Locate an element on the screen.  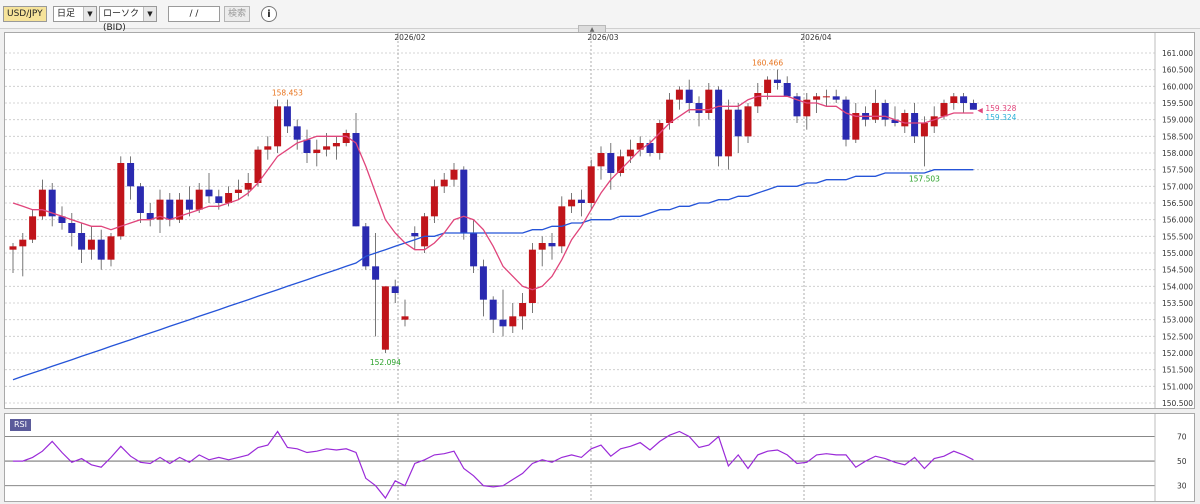
date-input: / / is located at coordinates (194, 14).